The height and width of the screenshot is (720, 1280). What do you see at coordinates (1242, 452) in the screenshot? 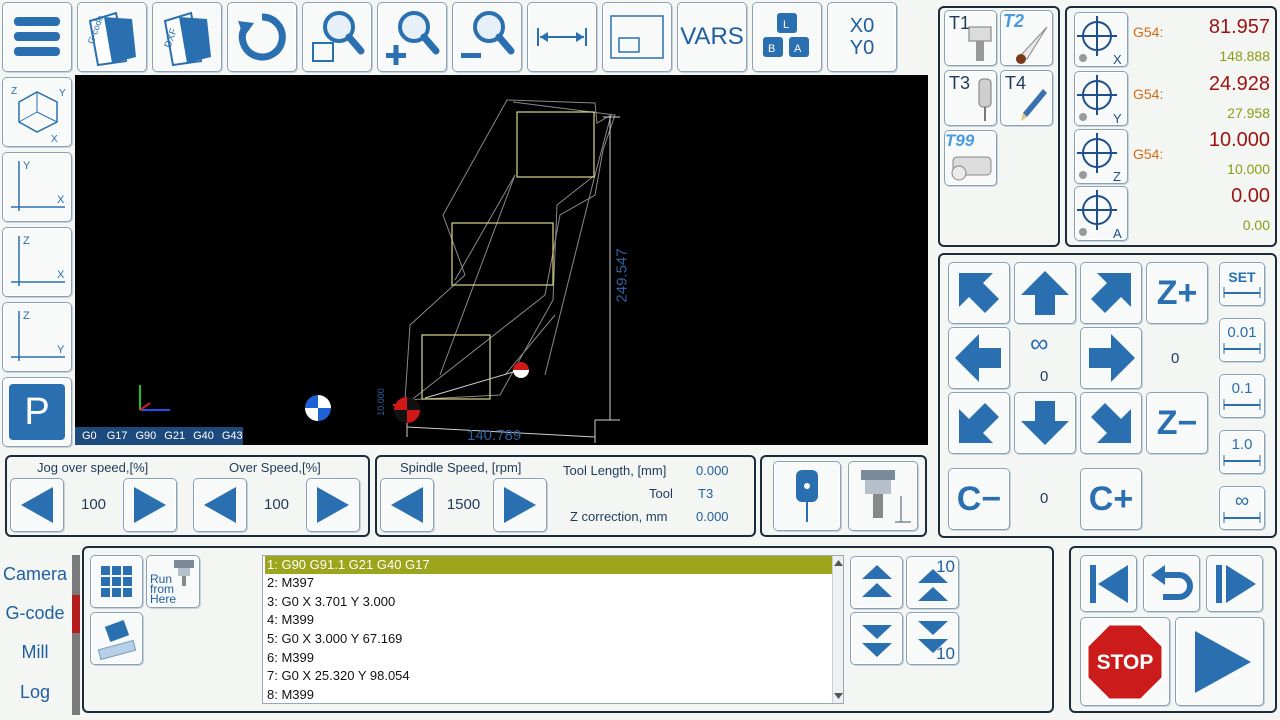
I see `step-1-0-button: 1.0` at bounding box center [1242, 452].